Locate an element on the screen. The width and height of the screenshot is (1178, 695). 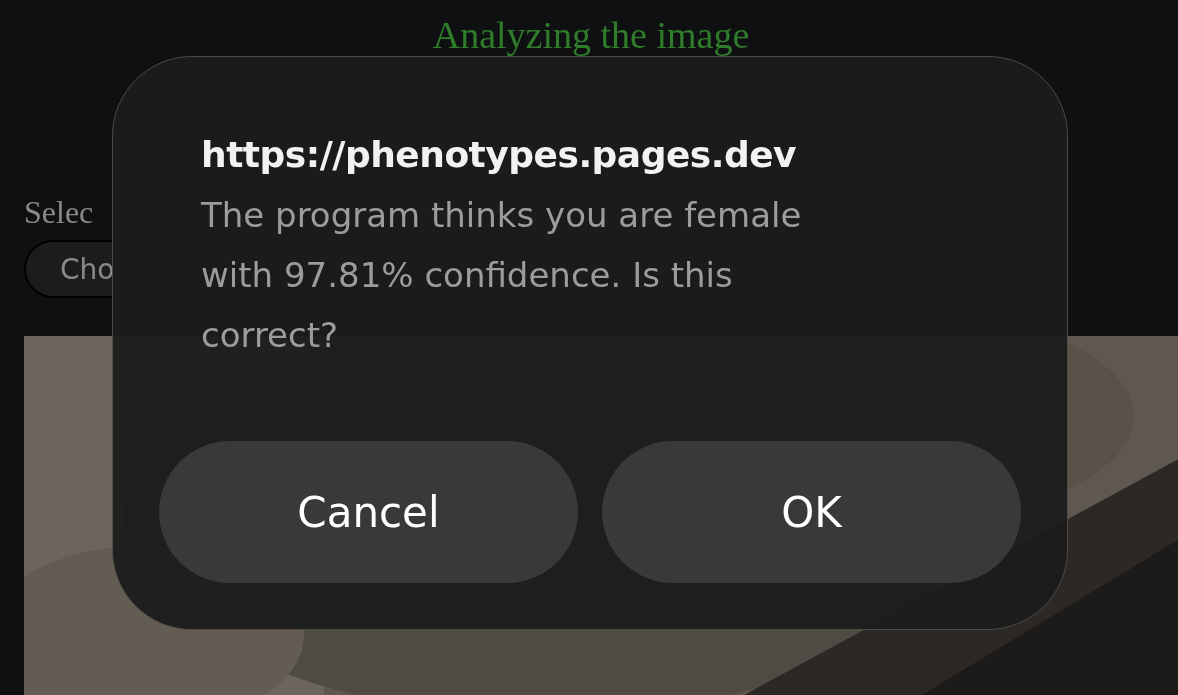
dialog-message: The program thinks you are female with 97.81% confidence. Is this correct? is located at coordinates (502, 275).